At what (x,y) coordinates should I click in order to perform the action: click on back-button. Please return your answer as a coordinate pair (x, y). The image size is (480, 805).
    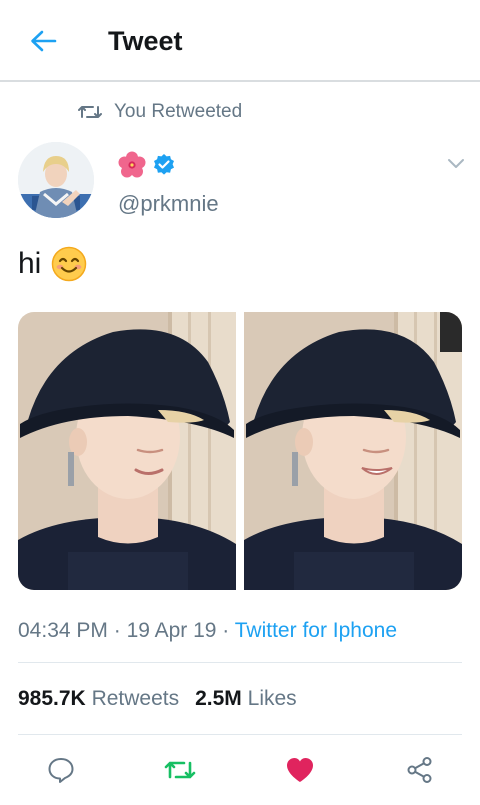
    Looking at the image, I should click on (43, 41).